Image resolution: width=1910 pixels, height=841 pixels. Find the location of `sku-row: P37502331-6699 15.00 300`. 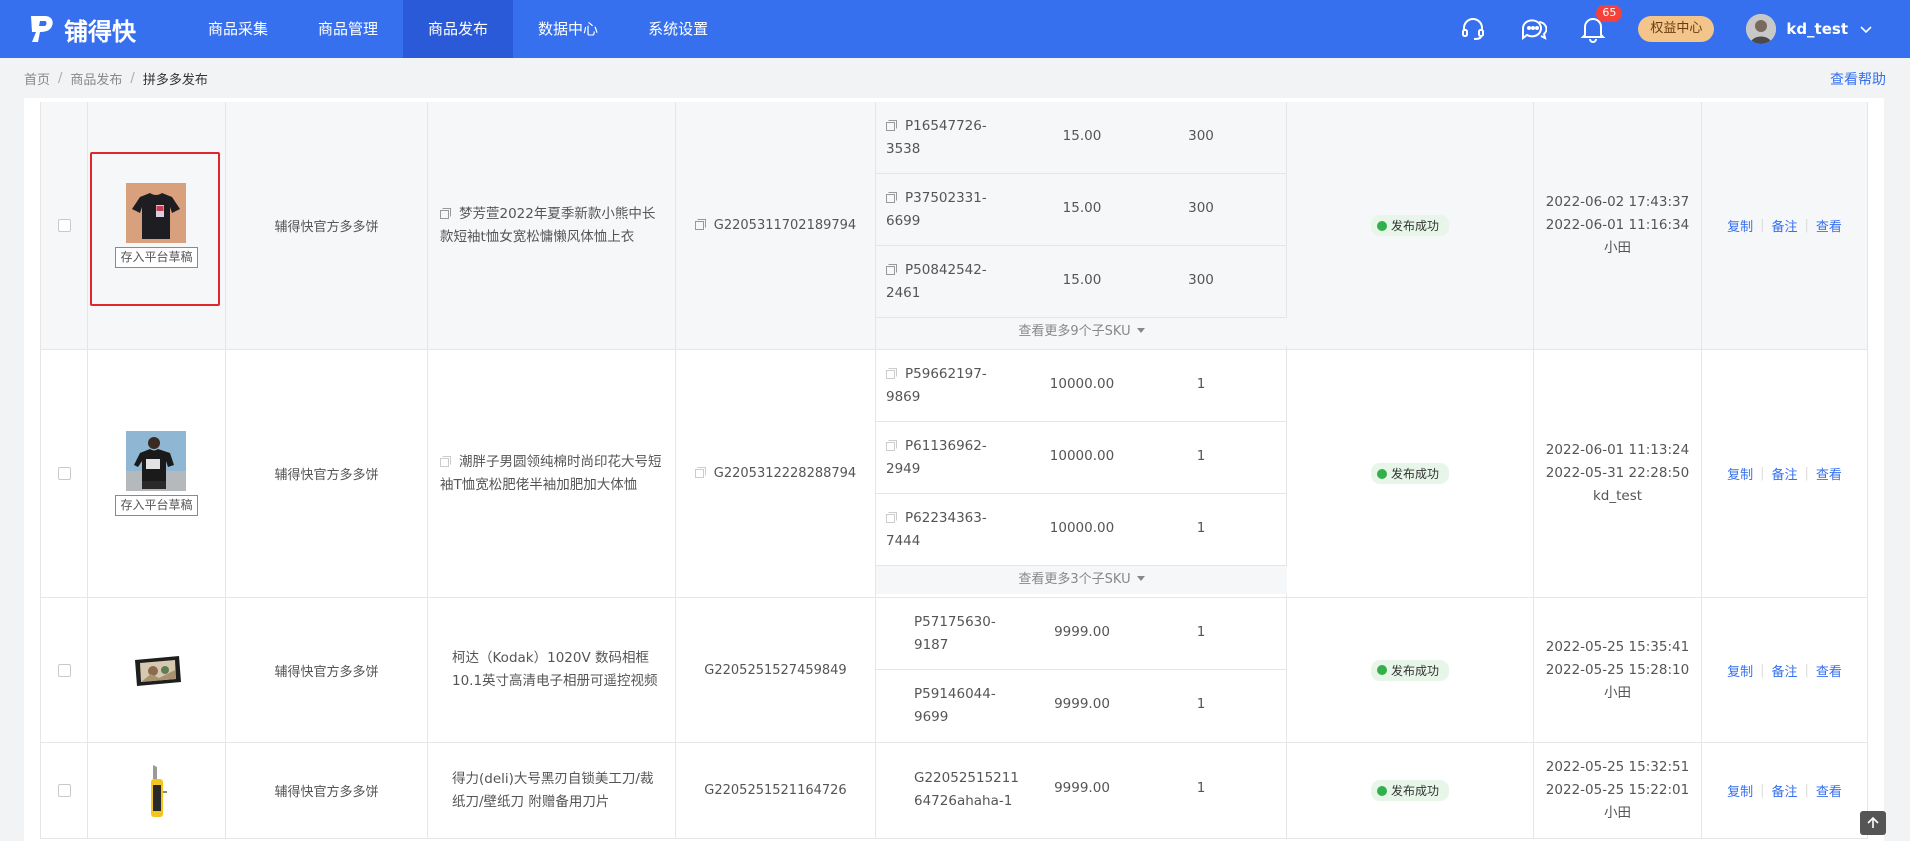

sku-row: P37502331-6699 15.00 300 is located at coordinates (1081, 210).